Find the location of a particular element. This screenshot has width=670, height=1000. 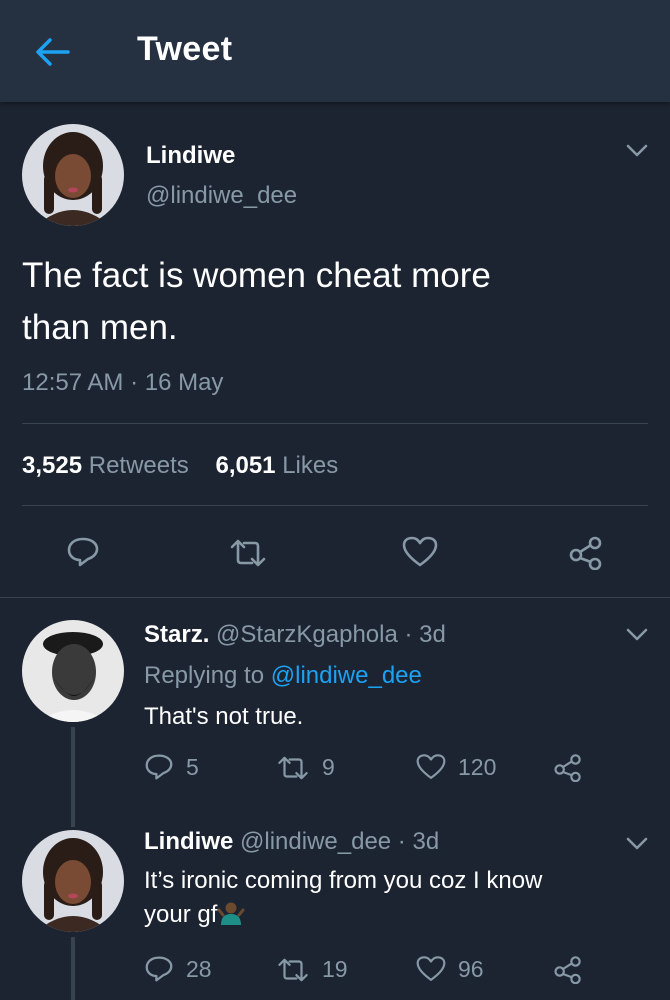

retweet-button: 9 is located at coordinates (305, 767).